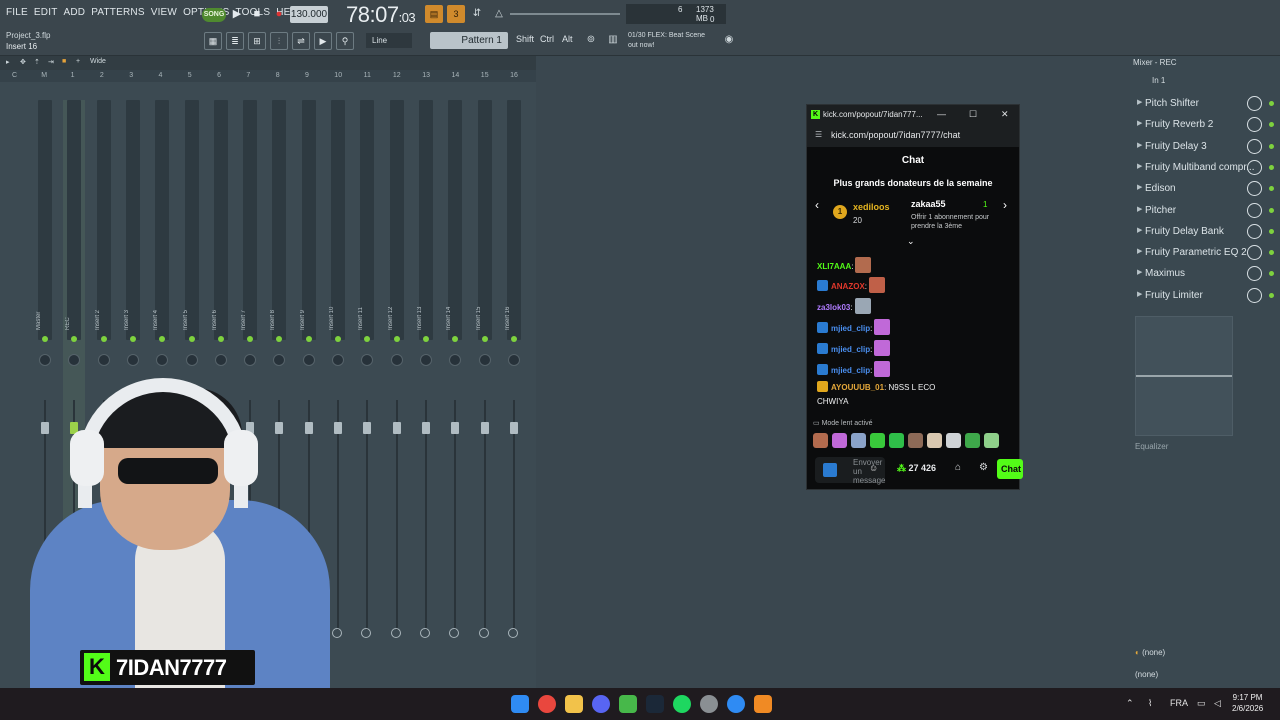  What do you see at coordinates (279, 14) in the screenshot?
I see `record-icon: ●` at bounding box center [279, 14].